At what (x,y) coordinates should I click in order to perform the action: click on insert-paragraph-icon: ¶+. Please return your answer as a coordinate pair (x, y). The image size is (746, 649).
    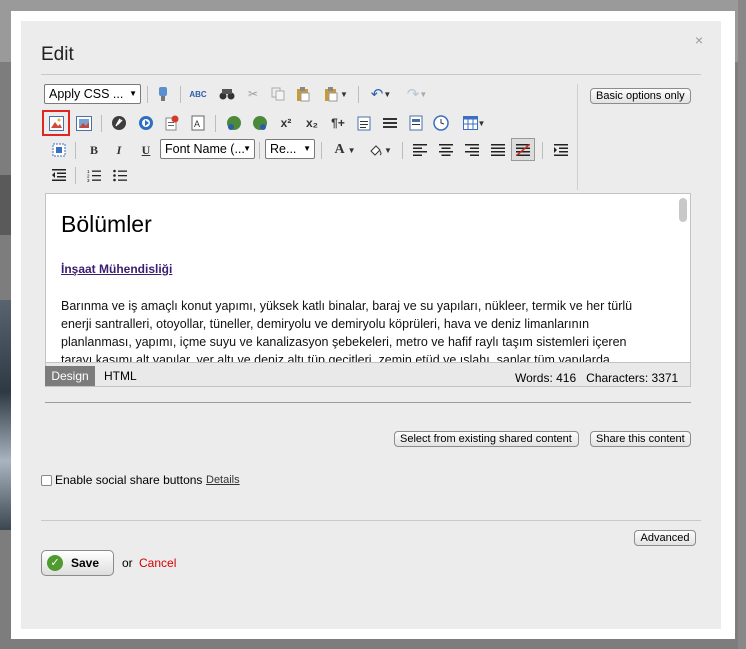
    Looking at the image, I should click on (338, 123).